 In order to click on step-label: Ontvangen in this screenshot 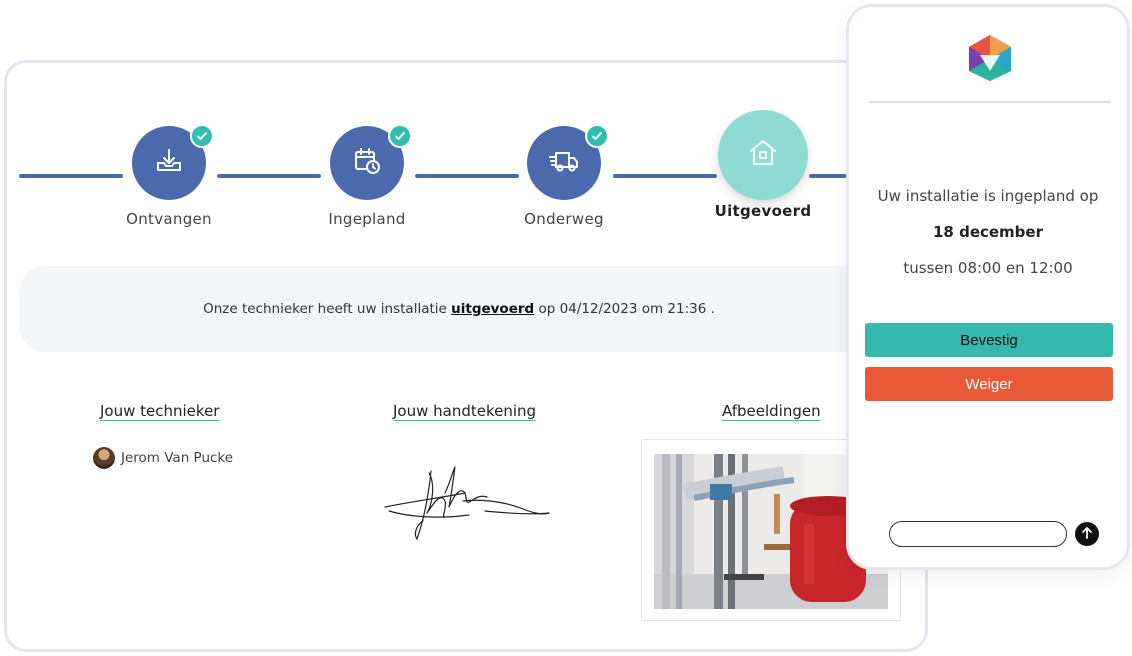, I will do `click(169, 219)`.